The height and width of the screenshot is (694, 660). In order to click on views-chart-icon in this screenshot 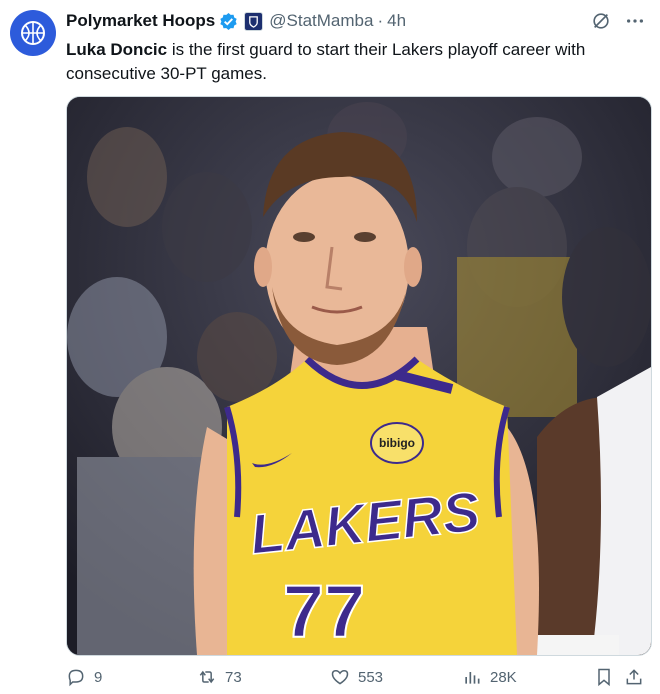, I will do `click(472, 678)`.